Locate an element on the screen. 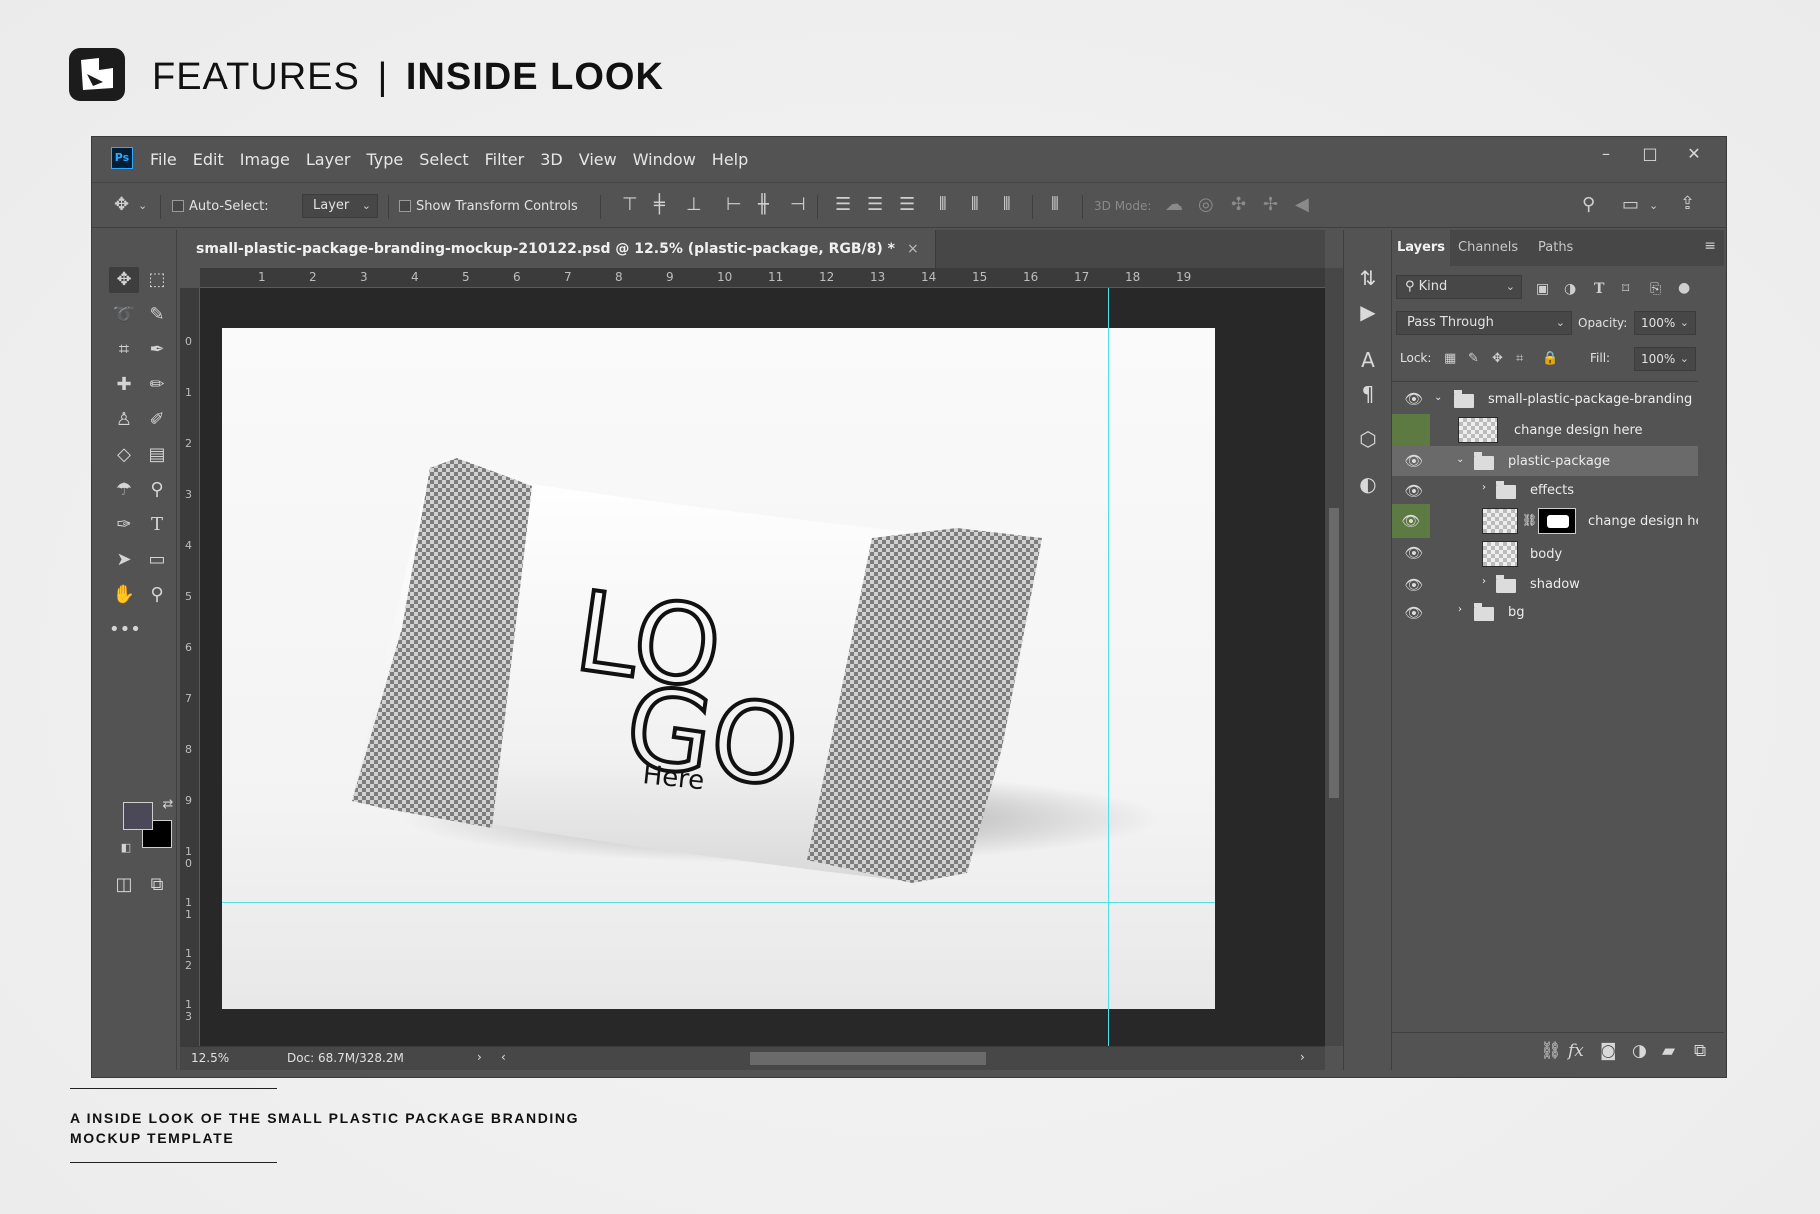 The height and width of the screenshot is (1214, 1820). align-left-icon: ⊢ is located at coordinates (734, 205).